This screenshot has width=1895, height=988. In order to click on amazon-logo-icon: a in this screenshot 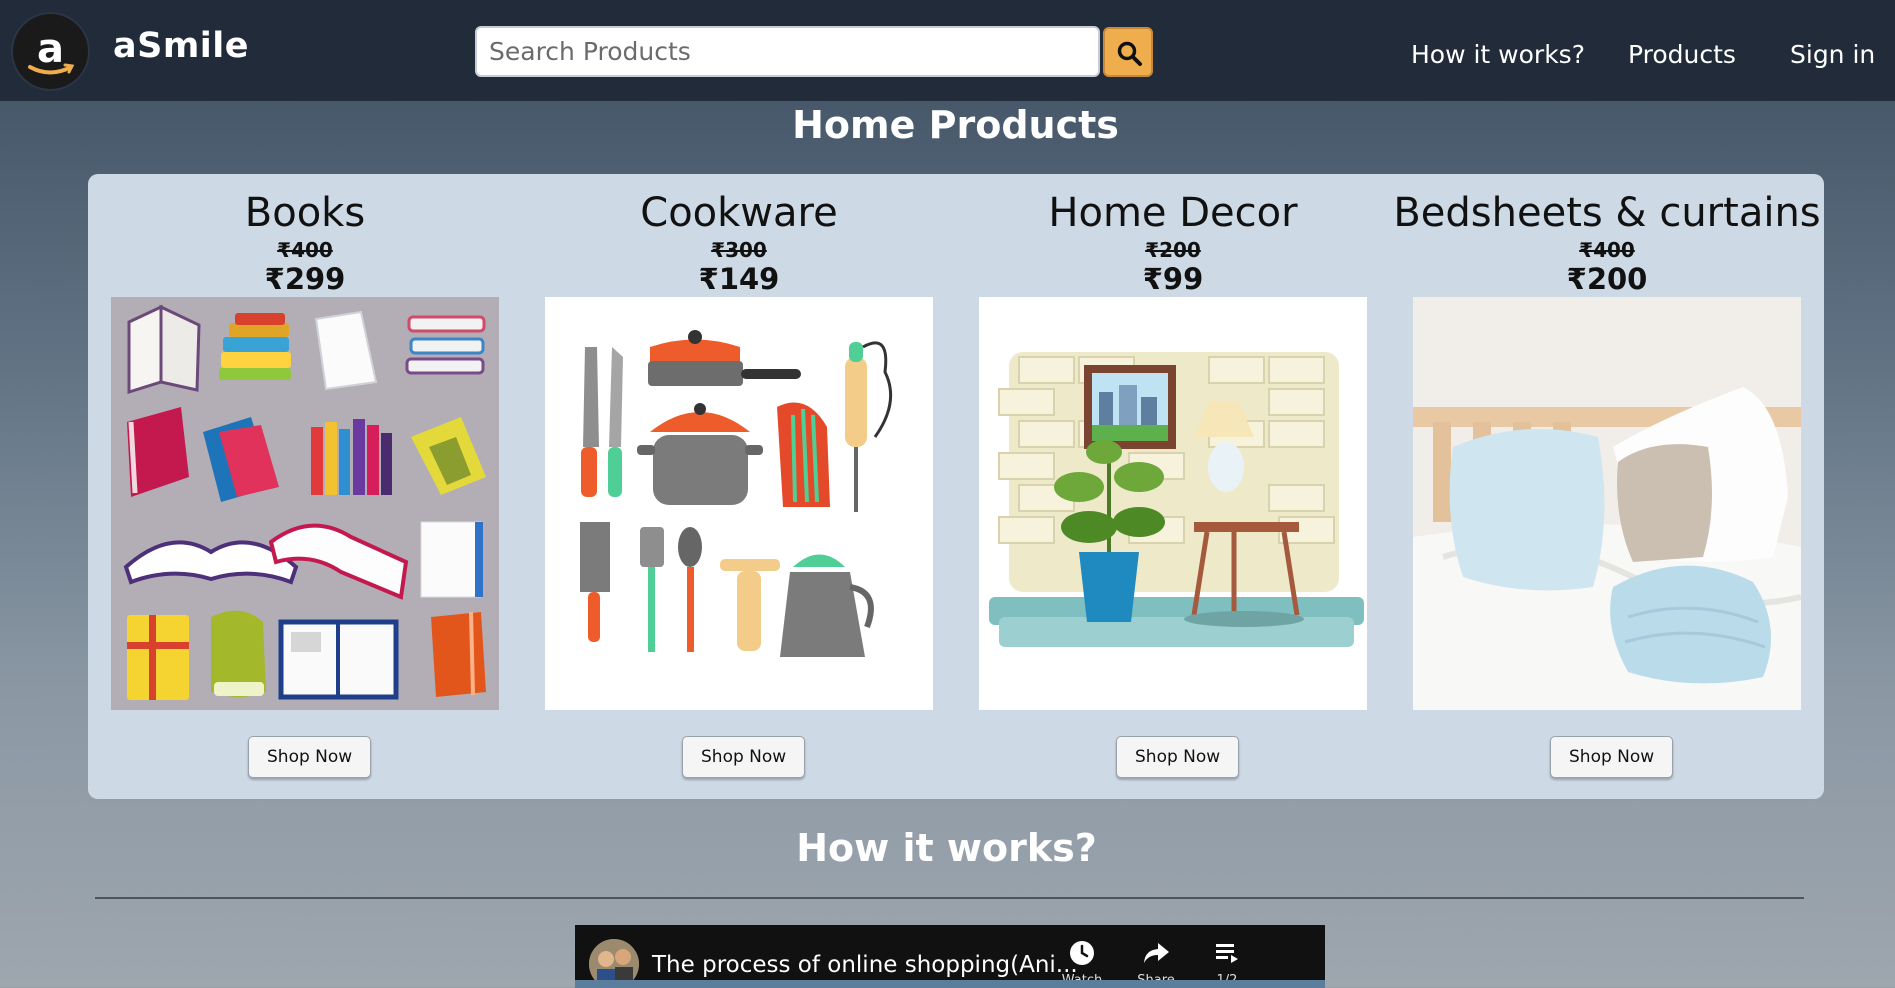, I will do `click(50, 51)`.